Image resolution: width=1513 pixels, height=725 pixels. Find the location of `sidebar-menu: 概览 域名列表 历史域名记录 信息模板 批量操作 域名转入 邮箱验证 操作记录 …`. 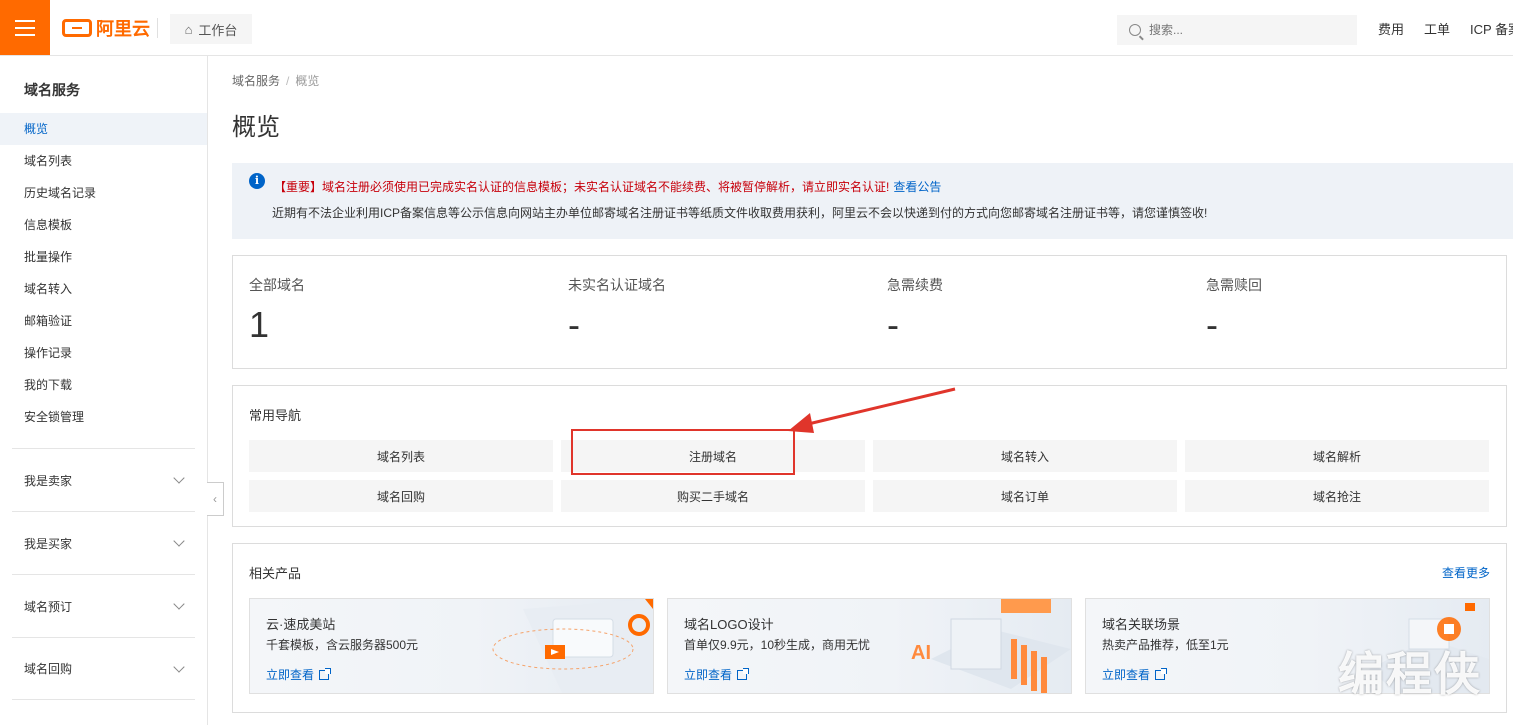

sidebar-menu: 概览 域名列表 历史域名记录 信息模板 批量操作 域名转入 邮箱验证 操作记录 … is located at coordinates (103, 273).